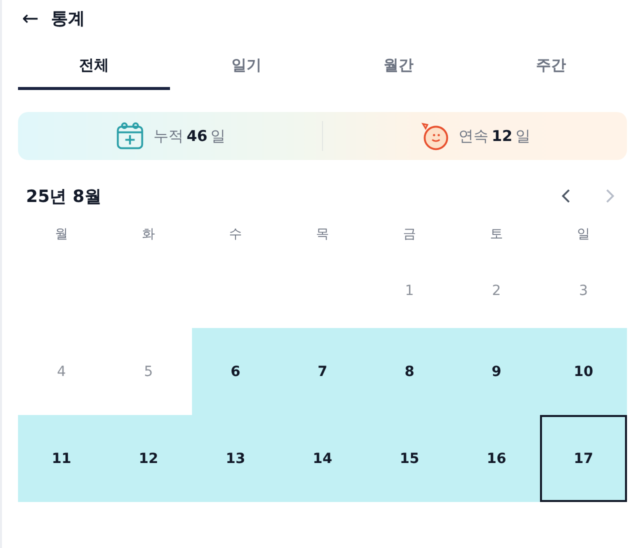 Image resolution: width=640 pixels, height=548 pixels. What do you see at coordinates (409, 371) in the screenshot?
I see `recorded-day-cell: 8` at bounding box center [409, 371].